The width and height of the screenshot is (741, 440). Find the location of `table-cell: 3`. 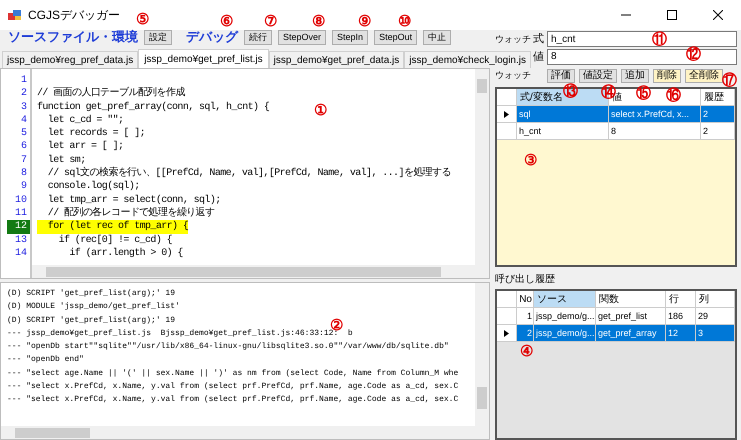

table-cell: 3 is located at coordinates (715, 333).